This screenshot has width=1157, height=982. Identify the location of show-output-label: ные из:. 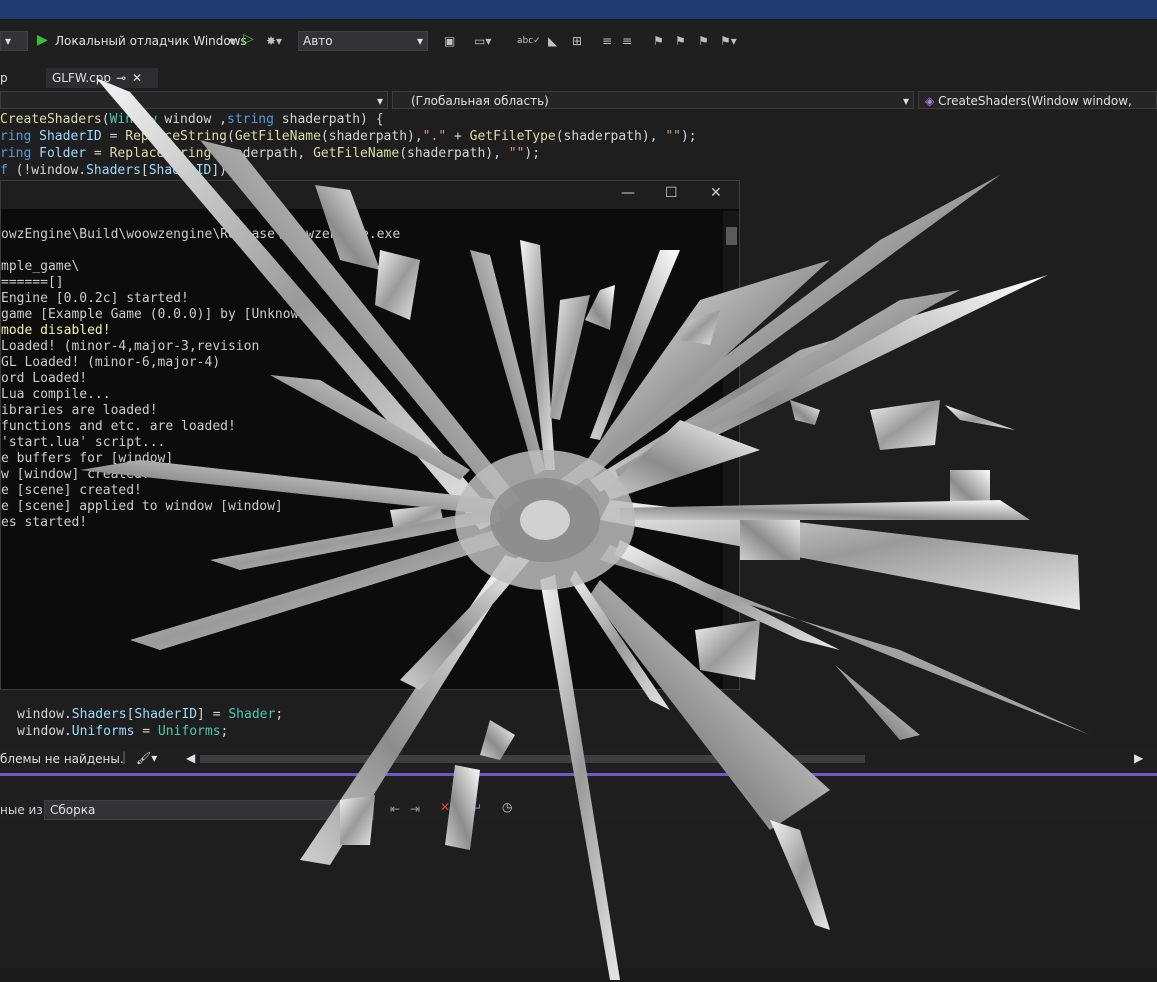
(23, 810).